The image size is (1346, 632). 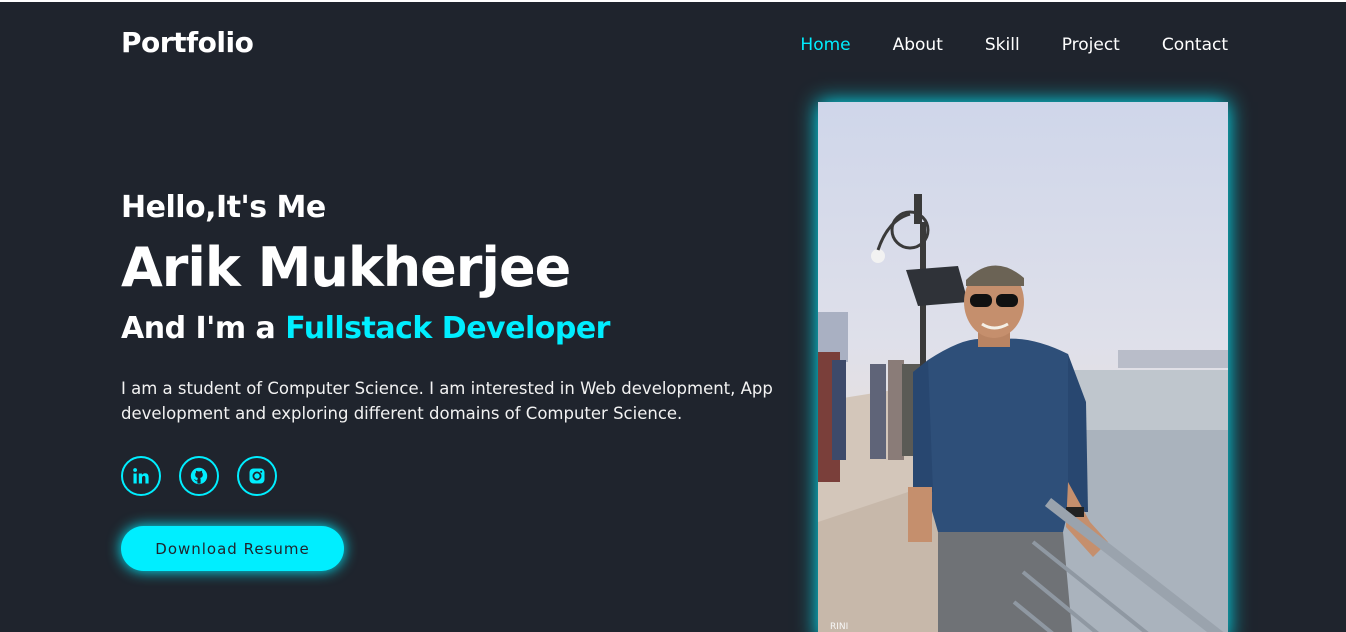 What do you see at coordinates (187, 42) in the screenshot?
I see `logo: Portfolio` at bounding box center [187, 42].